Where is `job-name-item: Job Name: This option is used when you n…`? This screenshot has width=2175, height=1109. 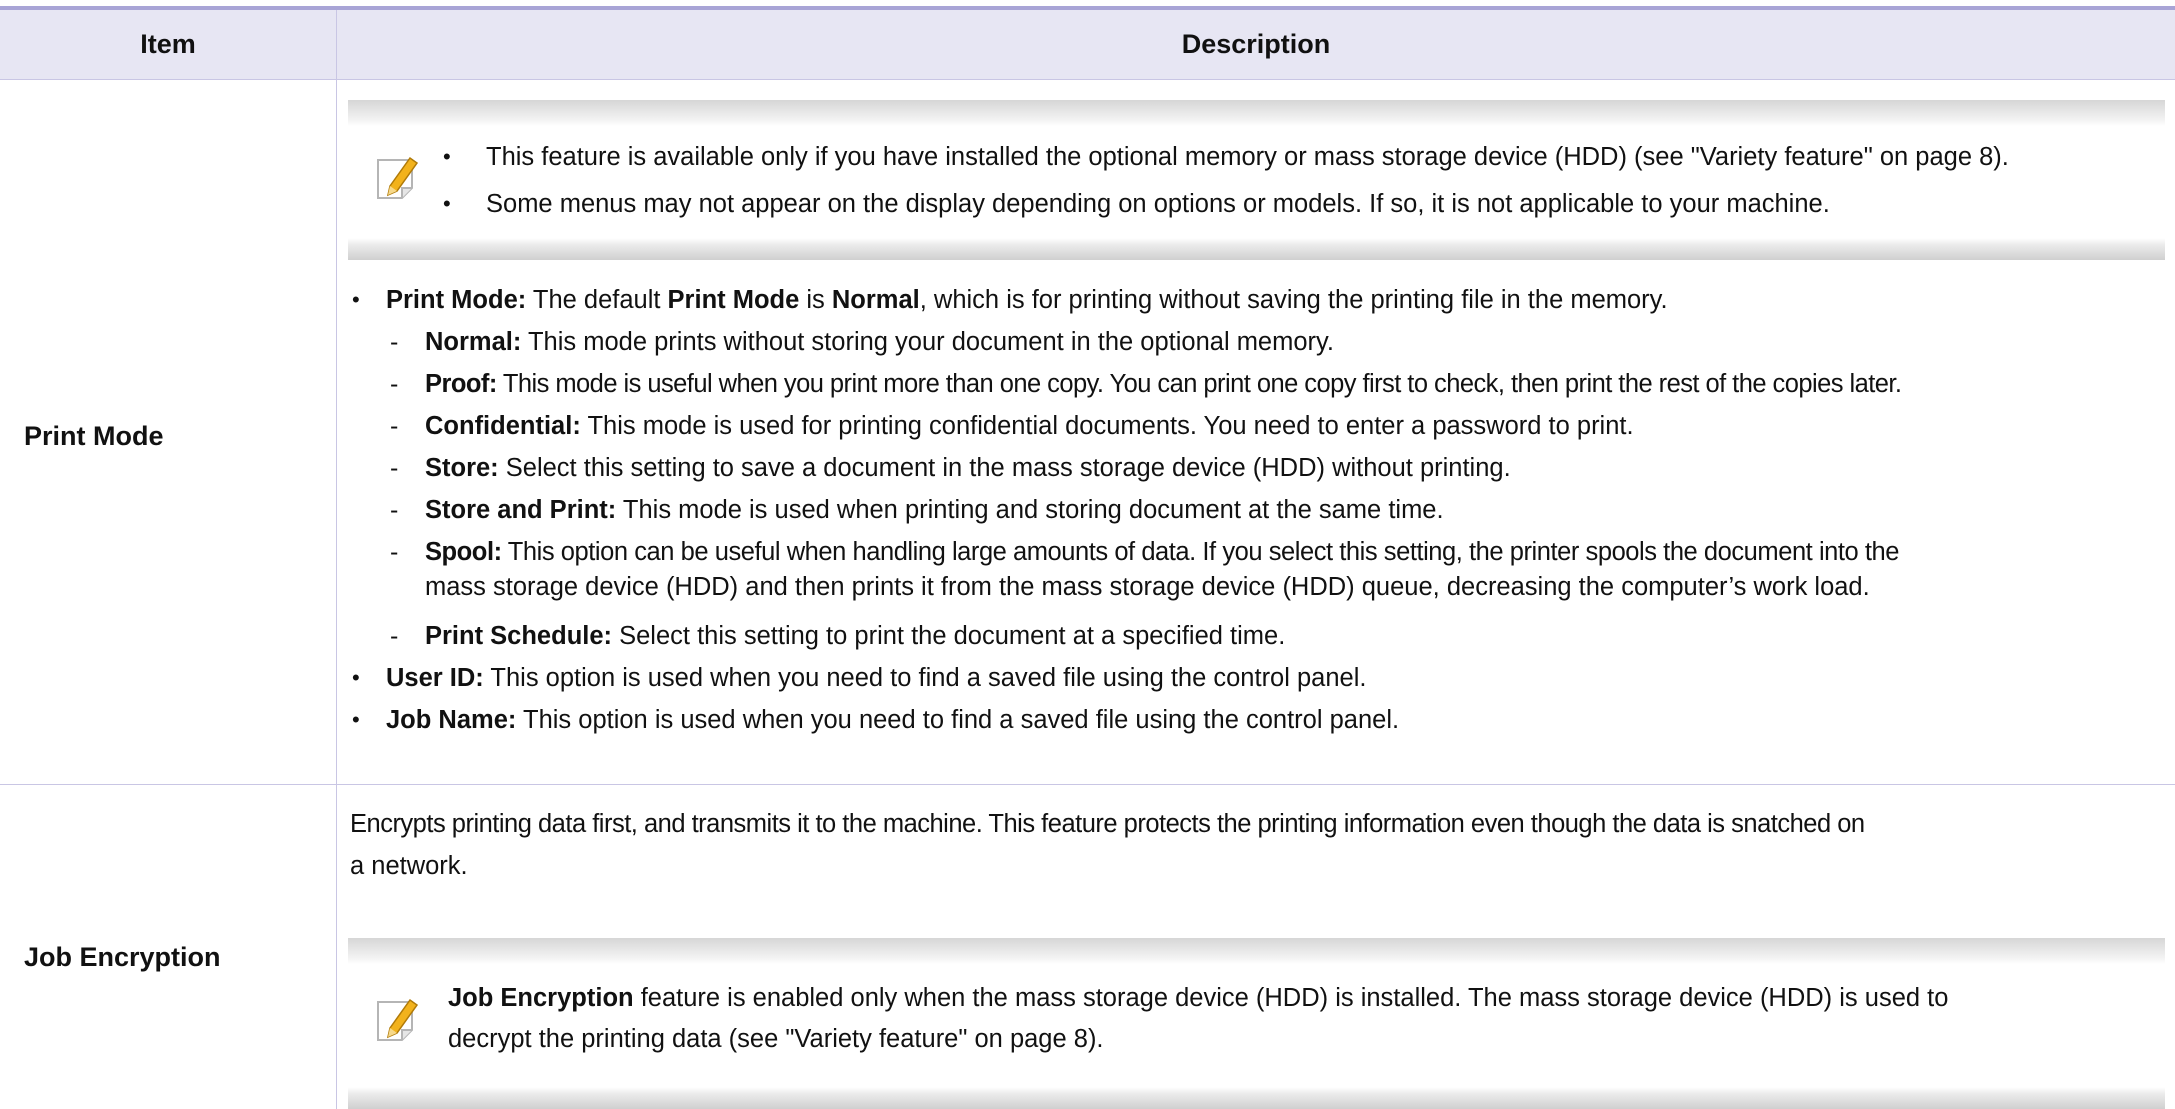 job-name-item: Job Name: This option is used when you n… is located at coordinates (892, 720).